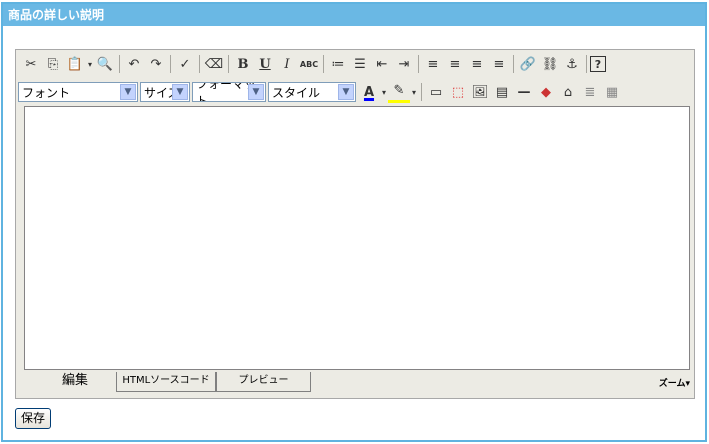 This screenshot has height=444, width=709. Describe the element at coordinates (399, 92) in the screenshot. I see `highlight-icon: ✎` at that location.